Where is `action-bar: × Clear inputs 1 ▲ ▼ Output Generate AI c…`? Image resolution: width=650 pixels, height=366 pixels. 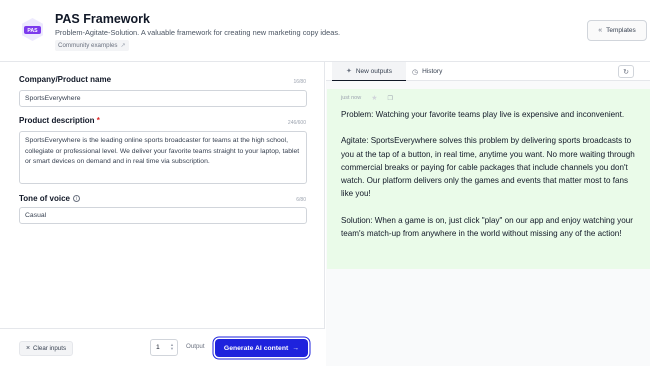
action-bar: × Clear inputs 1 ▲ ▼ Output Generate AI c… is located at coordinates (162, 347).